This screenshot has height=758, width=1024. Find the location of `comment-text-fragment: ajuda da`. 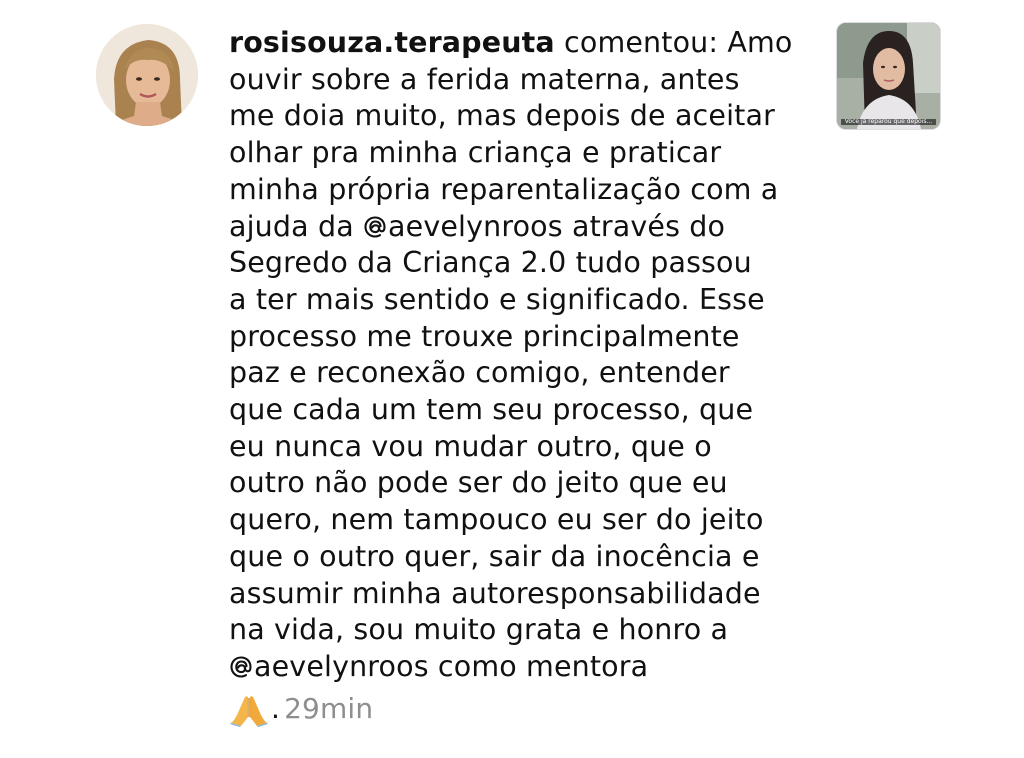

comment-text-fragment: ajuda da is located at coordinates (296, 226).